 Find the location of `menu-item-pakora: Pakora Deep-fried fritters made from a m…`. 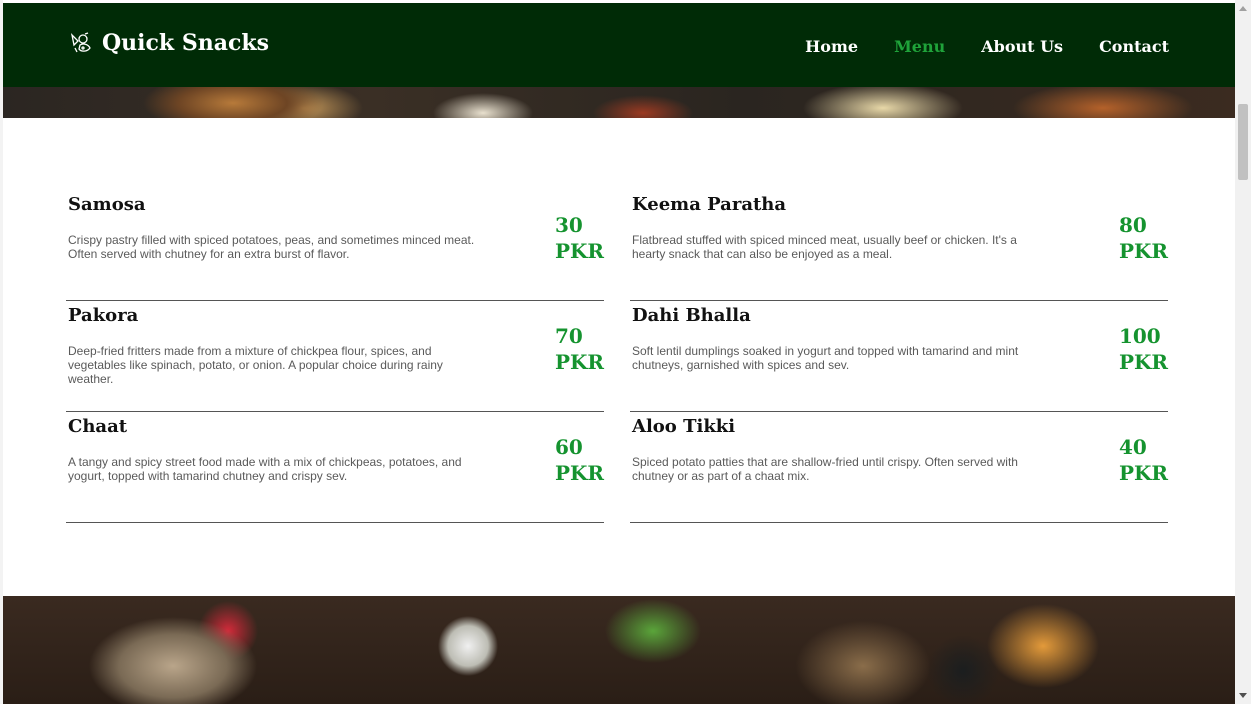

menu-item-pakora: Pakora Deep-fried fritters made from a m… is located at coordinates (335, 356).